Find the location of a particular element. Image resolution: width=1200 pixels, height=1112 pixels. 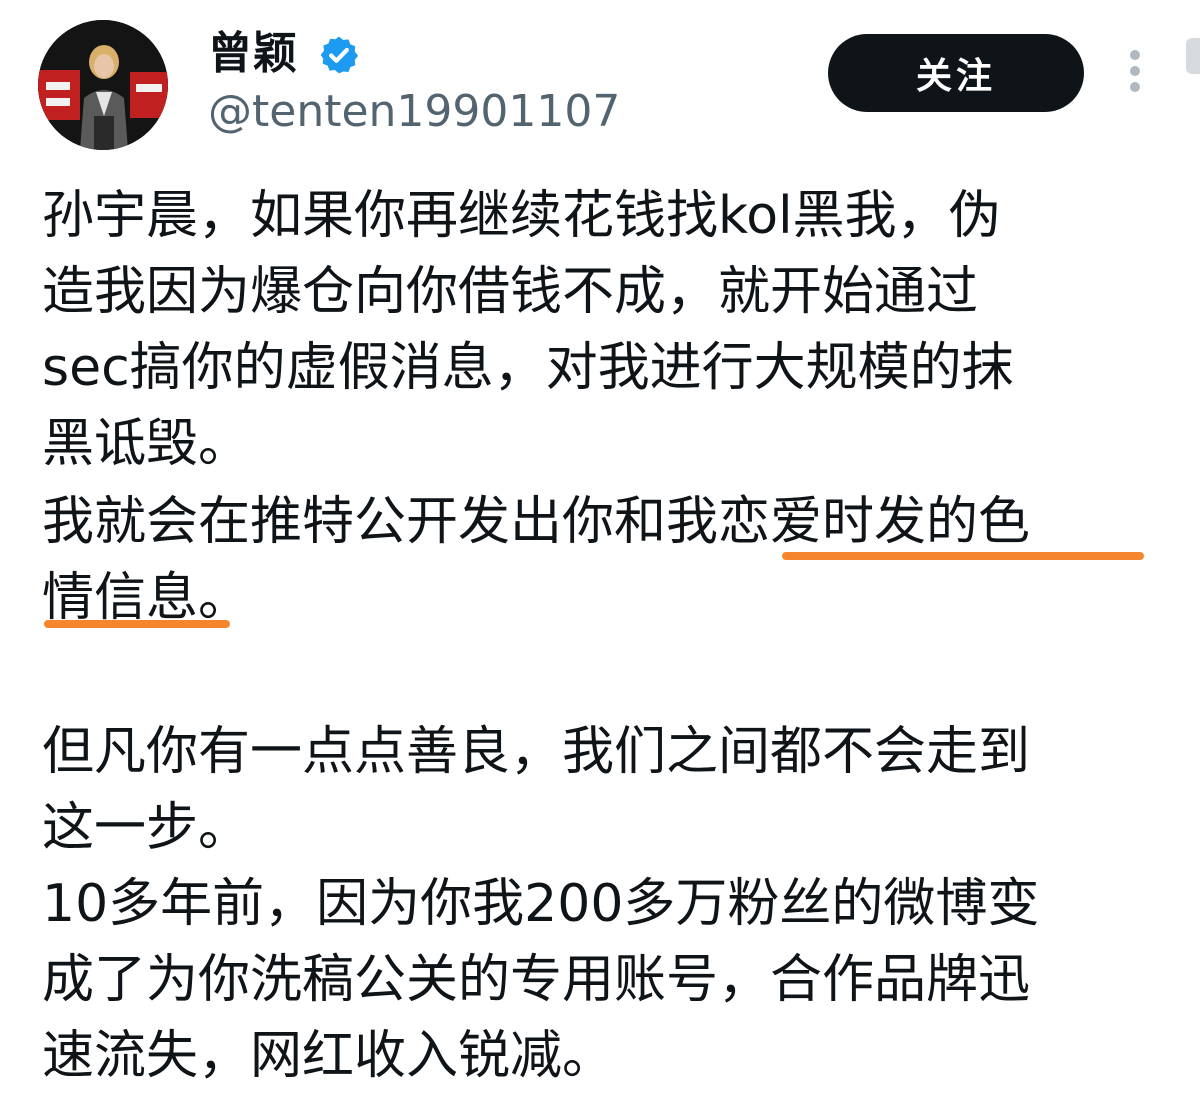

tweet-line: 我就会在推特公开发出你和我恋爱时发的色 is located at coordinates (536, 522).